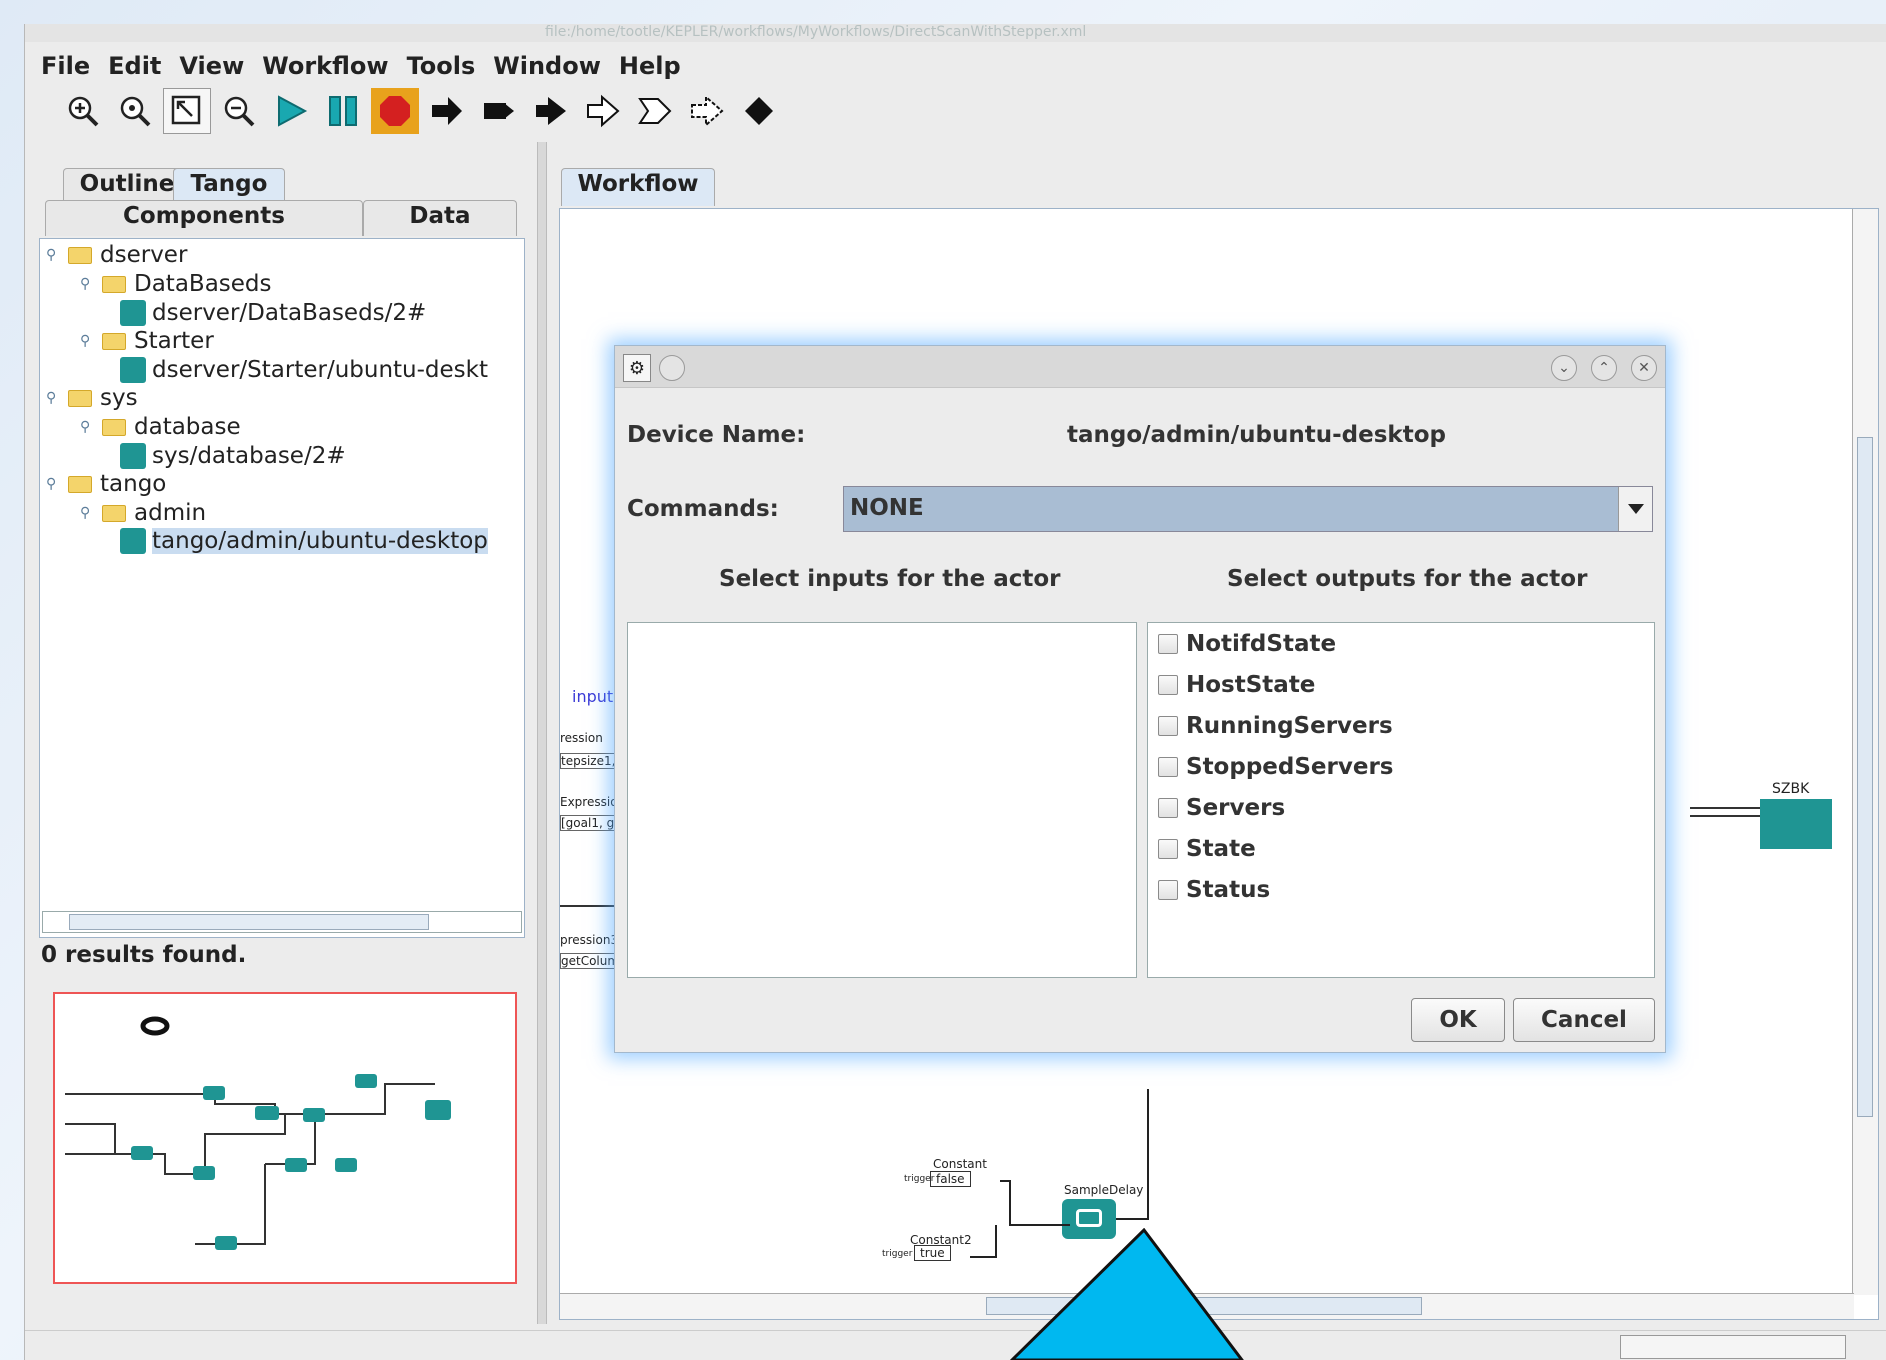 Image resolution: width=1886 pixels, height=1360 pixels. Describe the element at coordinates (716, 435) in the screenshot. I see `device-name-label: Device Name:` at that location.